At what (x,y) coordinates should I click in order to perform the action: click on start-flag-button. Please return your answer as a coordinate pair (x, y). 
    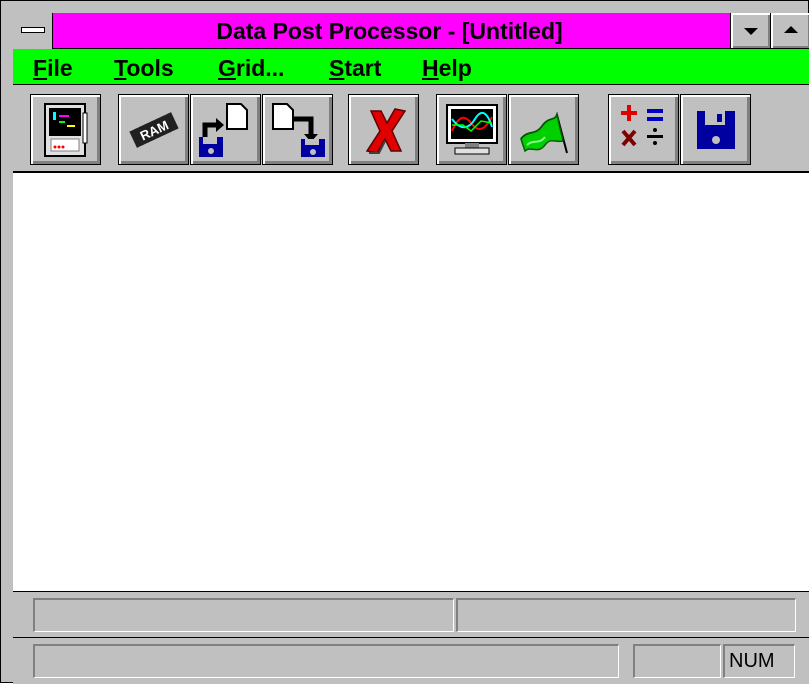
    Looking at the image, I should click on (543, 129).